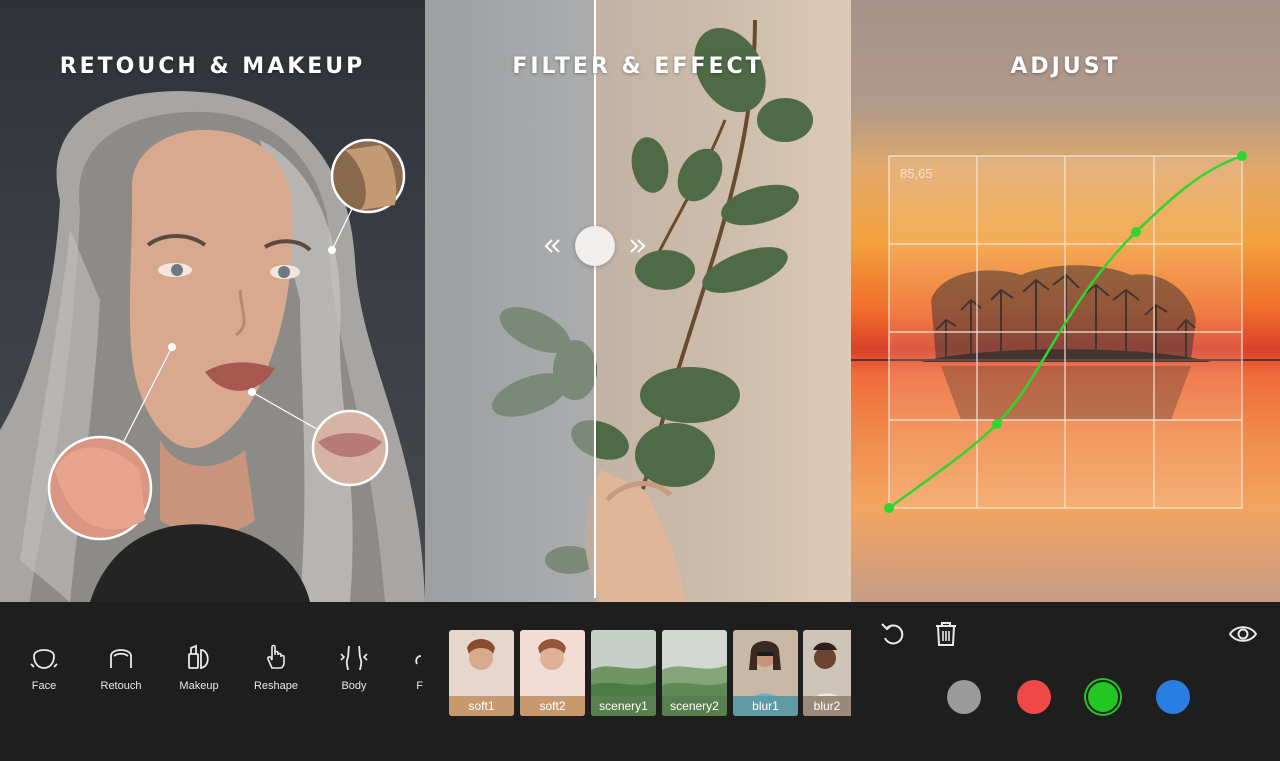  I want to click on tool-body-label: Body, so click(354, 686).